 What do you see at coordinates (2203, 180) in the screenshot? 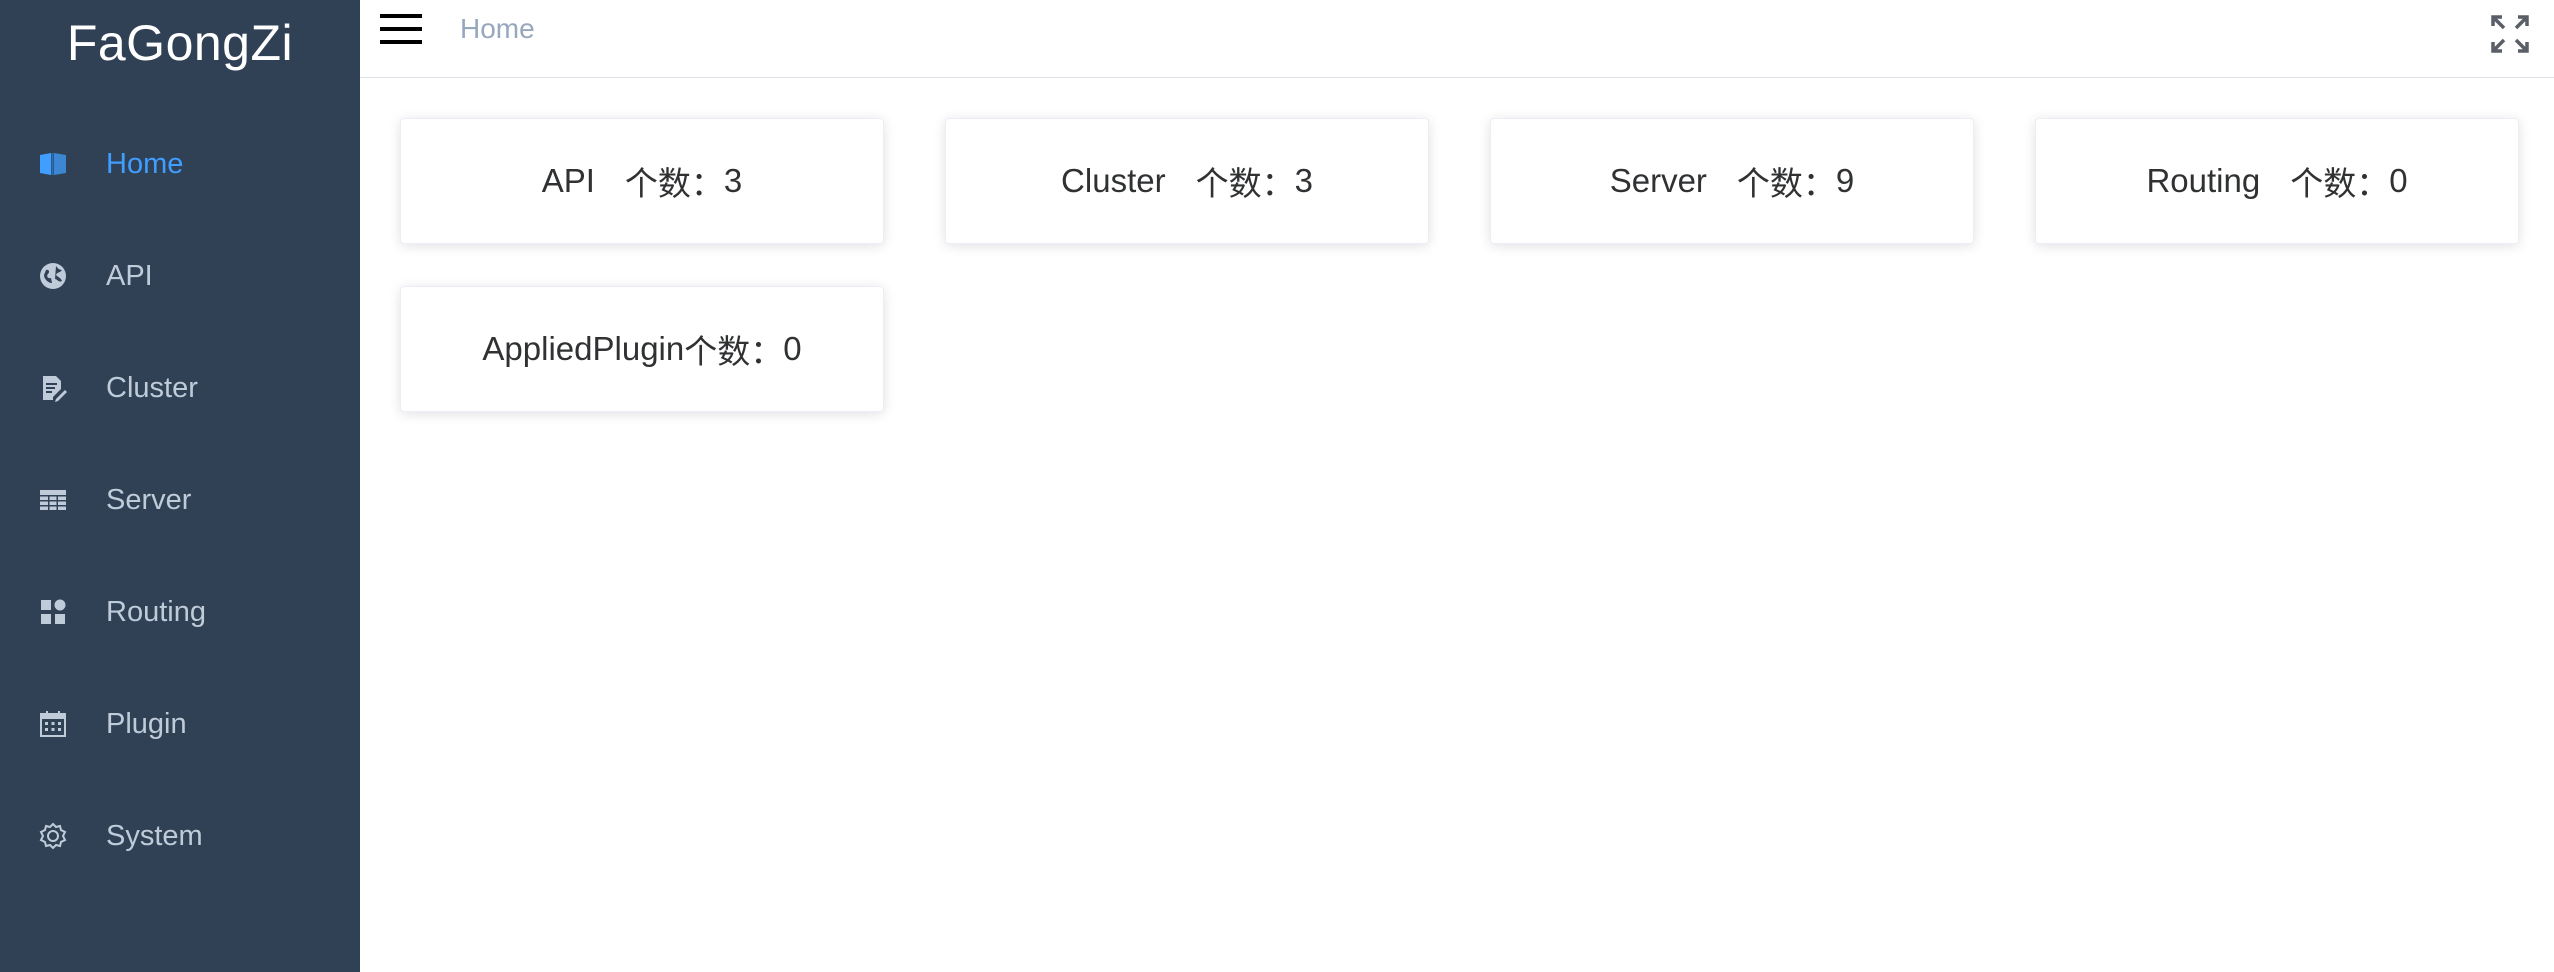
I see `card-name: Routing` at bounding box center [2203, 180].